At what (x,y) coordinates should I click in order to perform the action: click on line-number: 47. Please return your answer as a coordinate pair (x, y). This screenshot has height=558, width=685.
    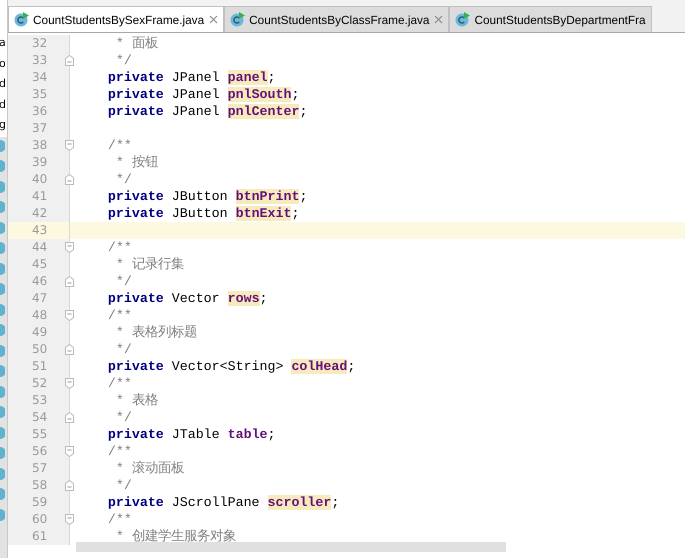
    Looking at the image, I should click on (40, 298).